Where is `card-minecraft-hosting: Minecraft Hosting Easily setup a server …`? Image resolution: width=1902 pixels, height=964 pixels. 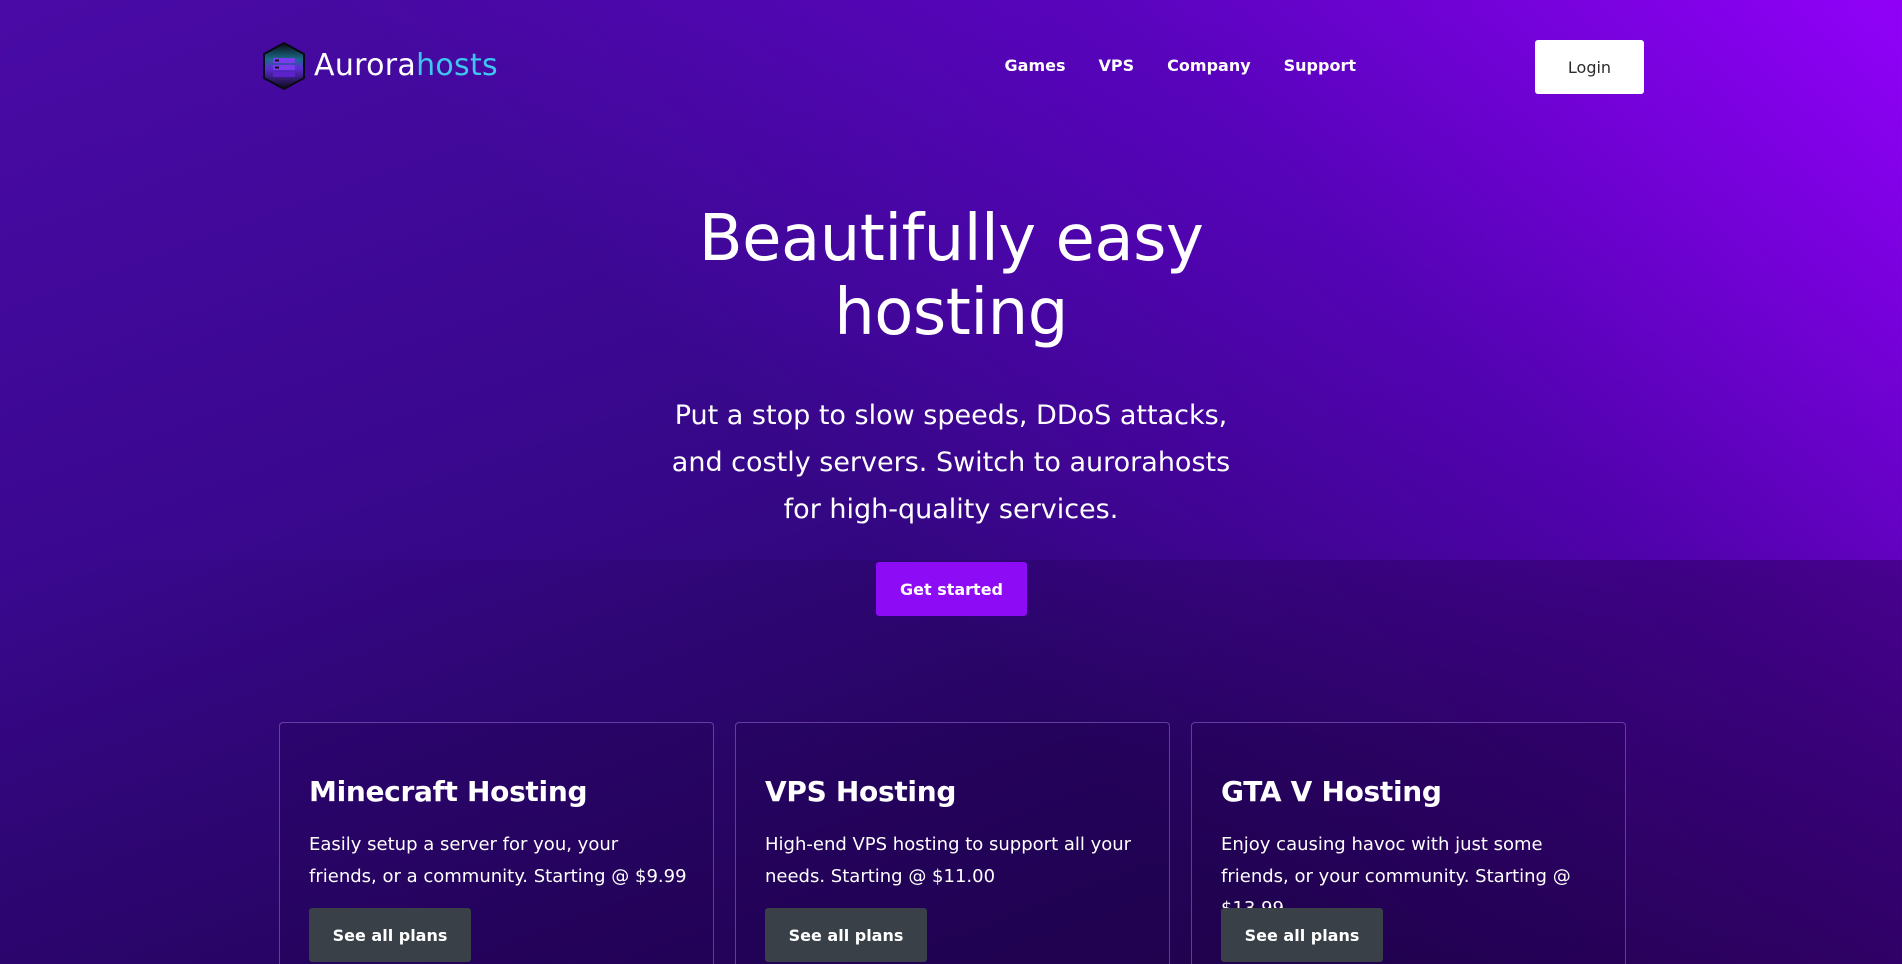
card-minecraft-hosting: Minecraft Hosting Easily setup a server … is located at coordinates (496, 843).